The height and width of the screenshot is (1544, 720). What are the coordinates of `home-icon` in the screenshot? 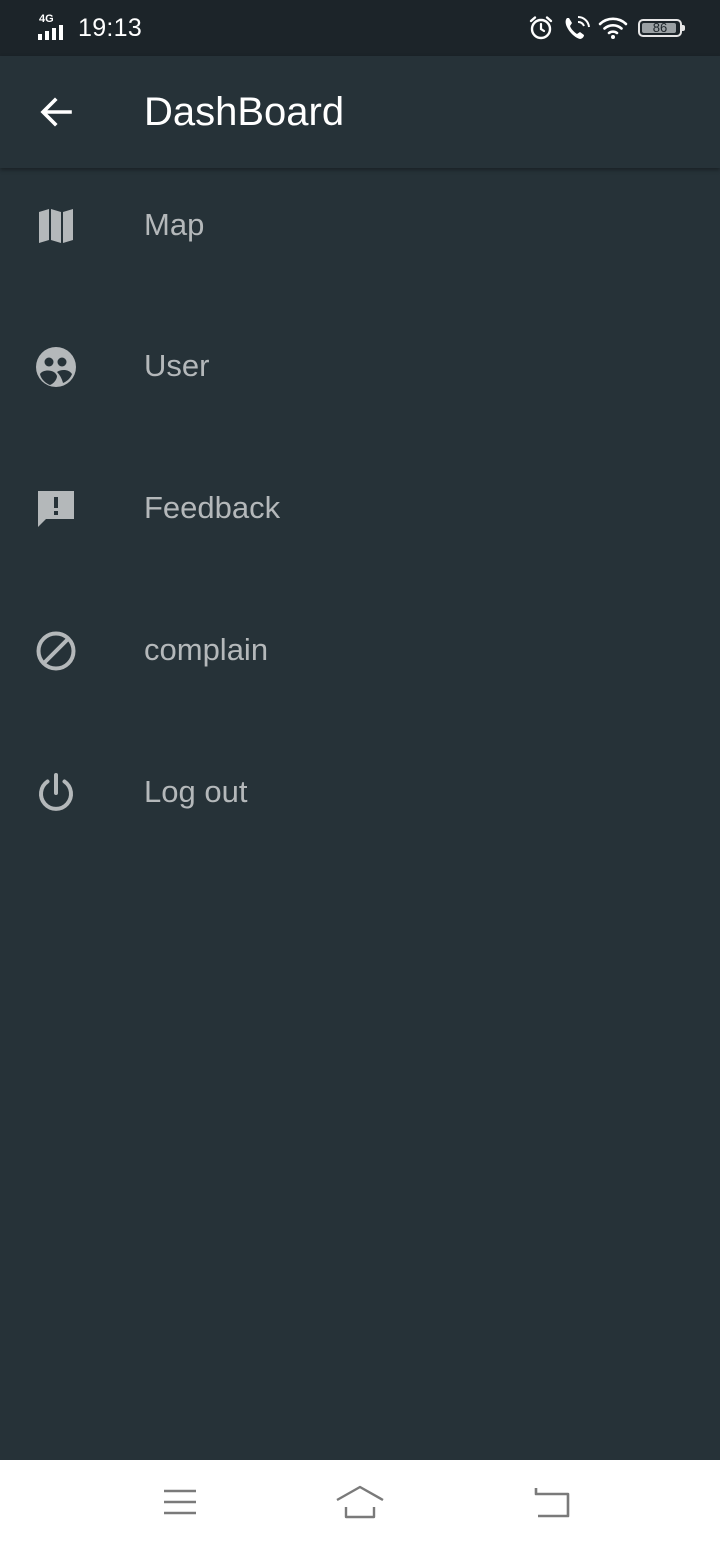 It's located at (360, 1502).